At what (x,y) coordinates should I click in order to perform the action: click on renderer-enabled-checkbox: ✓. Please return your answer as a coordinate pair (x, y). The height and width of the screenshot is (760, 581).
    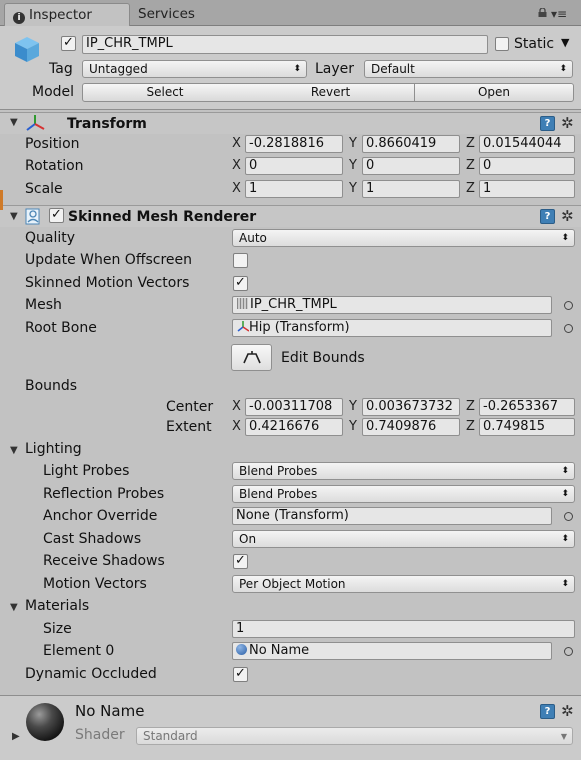
    Looking at the image, I should click on (56, 215).